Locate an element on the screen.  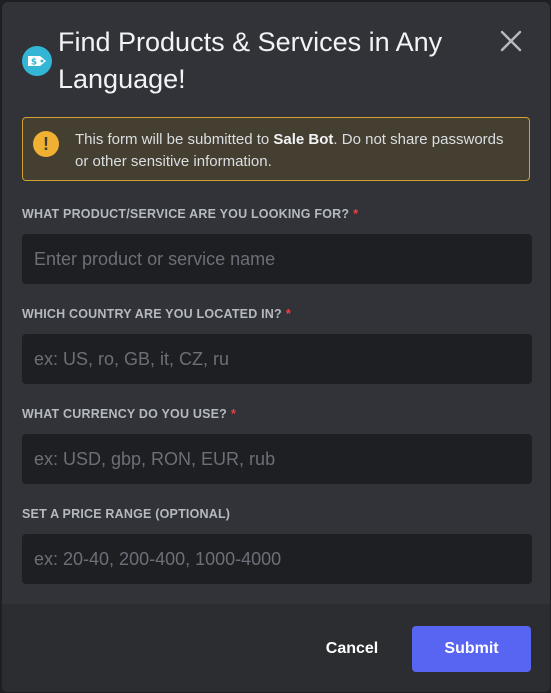
price-range-label-text: SET A PRICE RANGE (OPTIONAL) is located at coordinates (126, 514).